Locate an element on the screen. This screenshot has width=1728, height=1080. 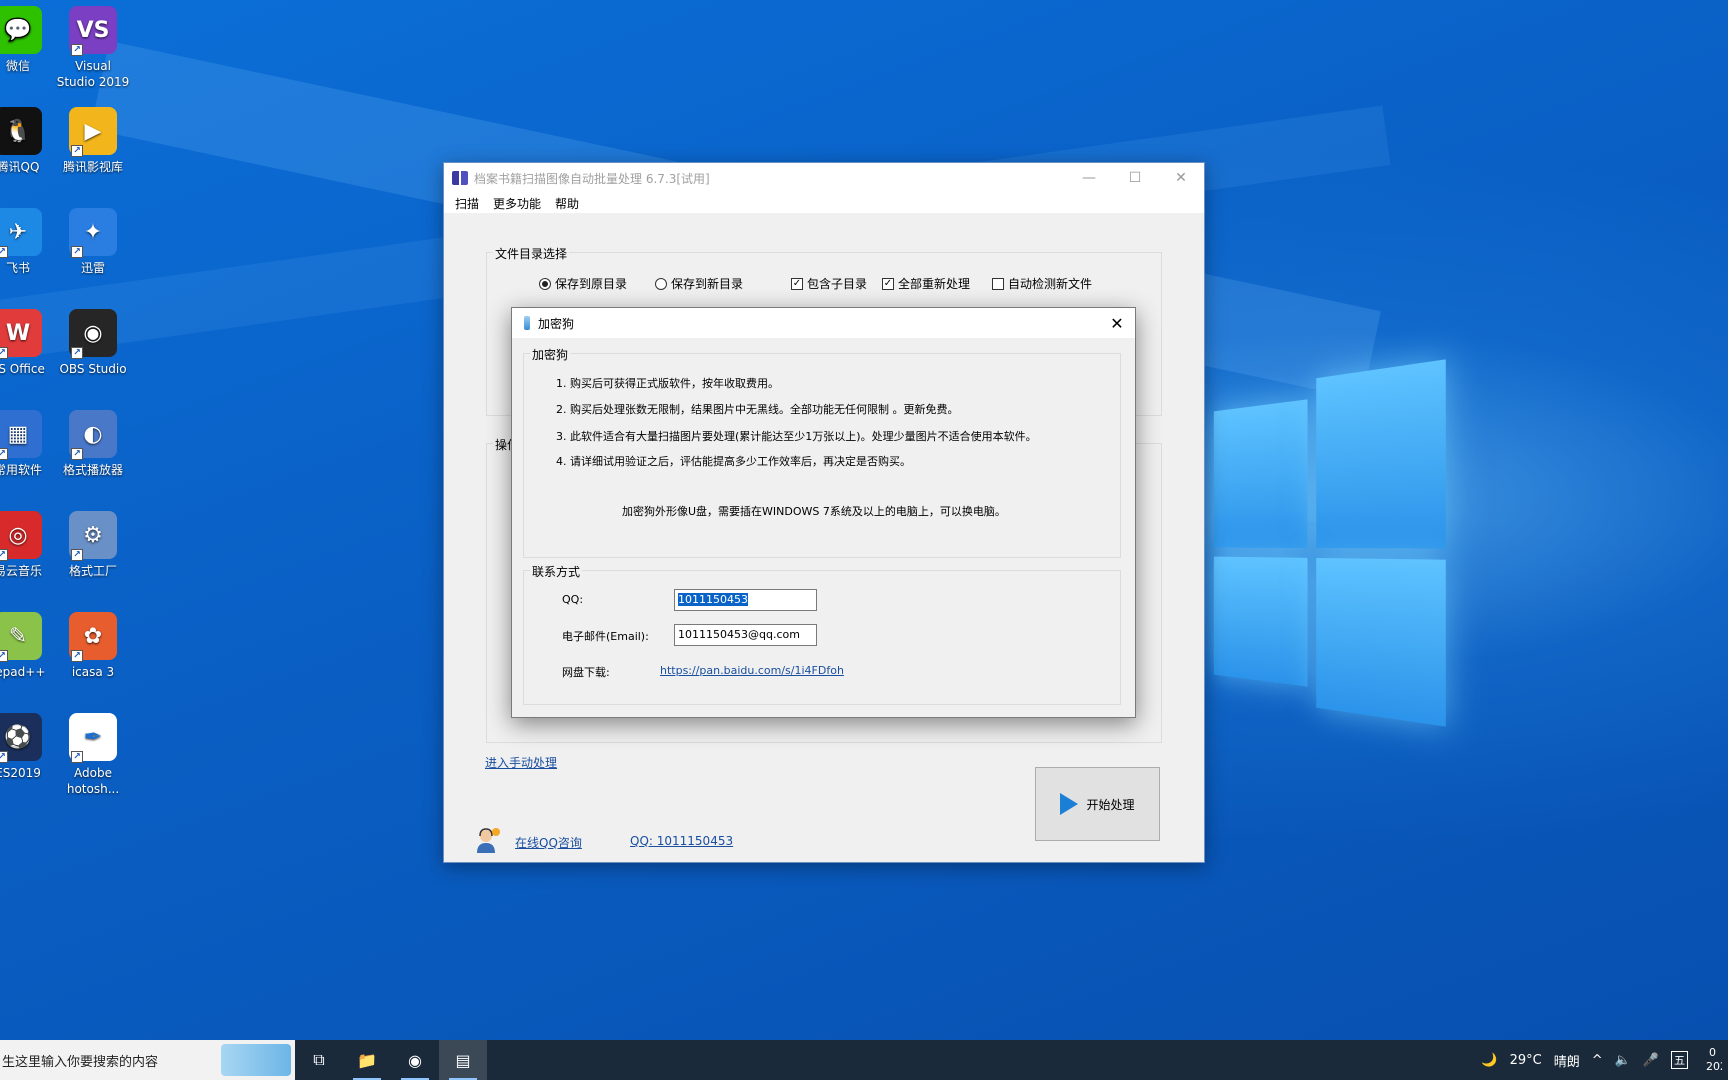
desktop-icon: W↗ PS Office is located at coordinates (29, 343).